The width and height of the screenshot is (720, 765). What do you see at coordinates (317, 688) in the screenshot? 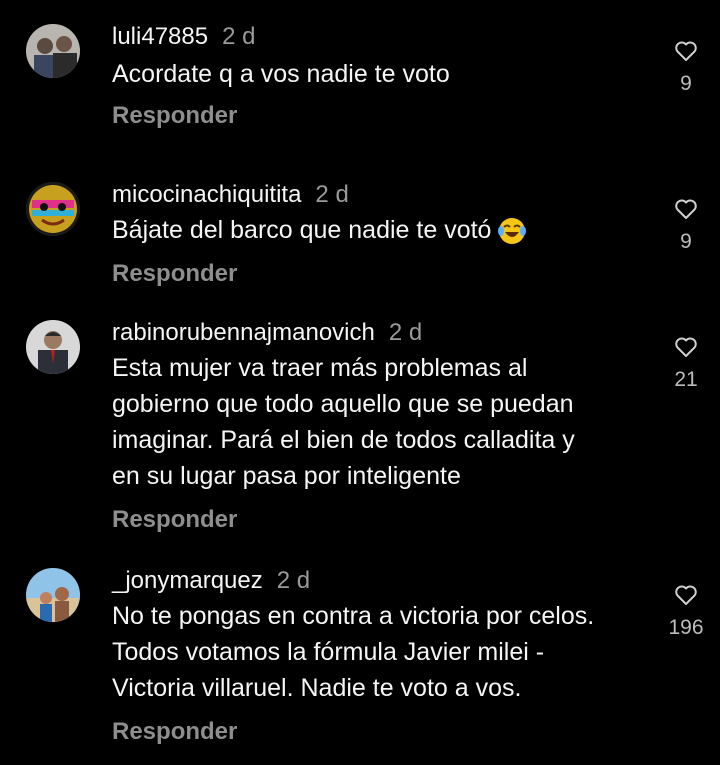
I see `comment-text-line: Victoria villaruel. Nadie te voto a vos.` at bounding box center [317, 688].